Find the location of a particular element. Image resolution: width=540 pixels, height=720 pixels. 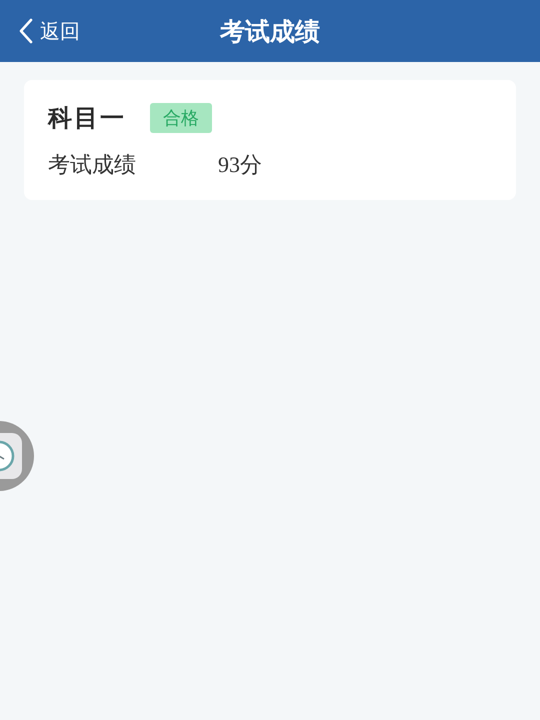

status-badge: 合格 is located at coordinates (181, 118).